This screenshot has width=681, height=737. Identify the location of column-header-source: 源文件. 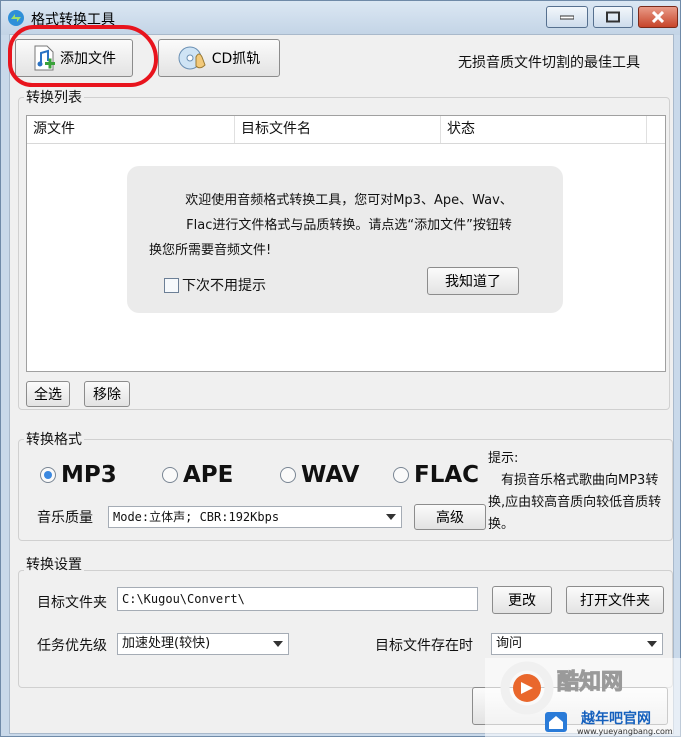
(131, 129).